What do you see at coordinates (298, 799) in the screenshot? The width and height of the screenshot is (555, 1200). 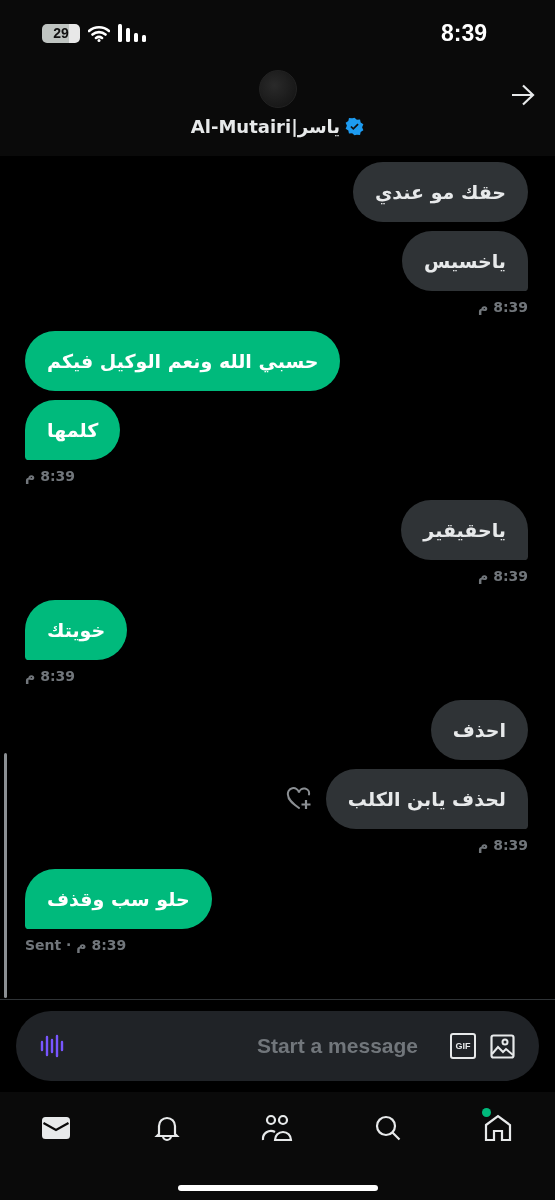 I see `heart-plus-icon` at bounding box center [298, 799].